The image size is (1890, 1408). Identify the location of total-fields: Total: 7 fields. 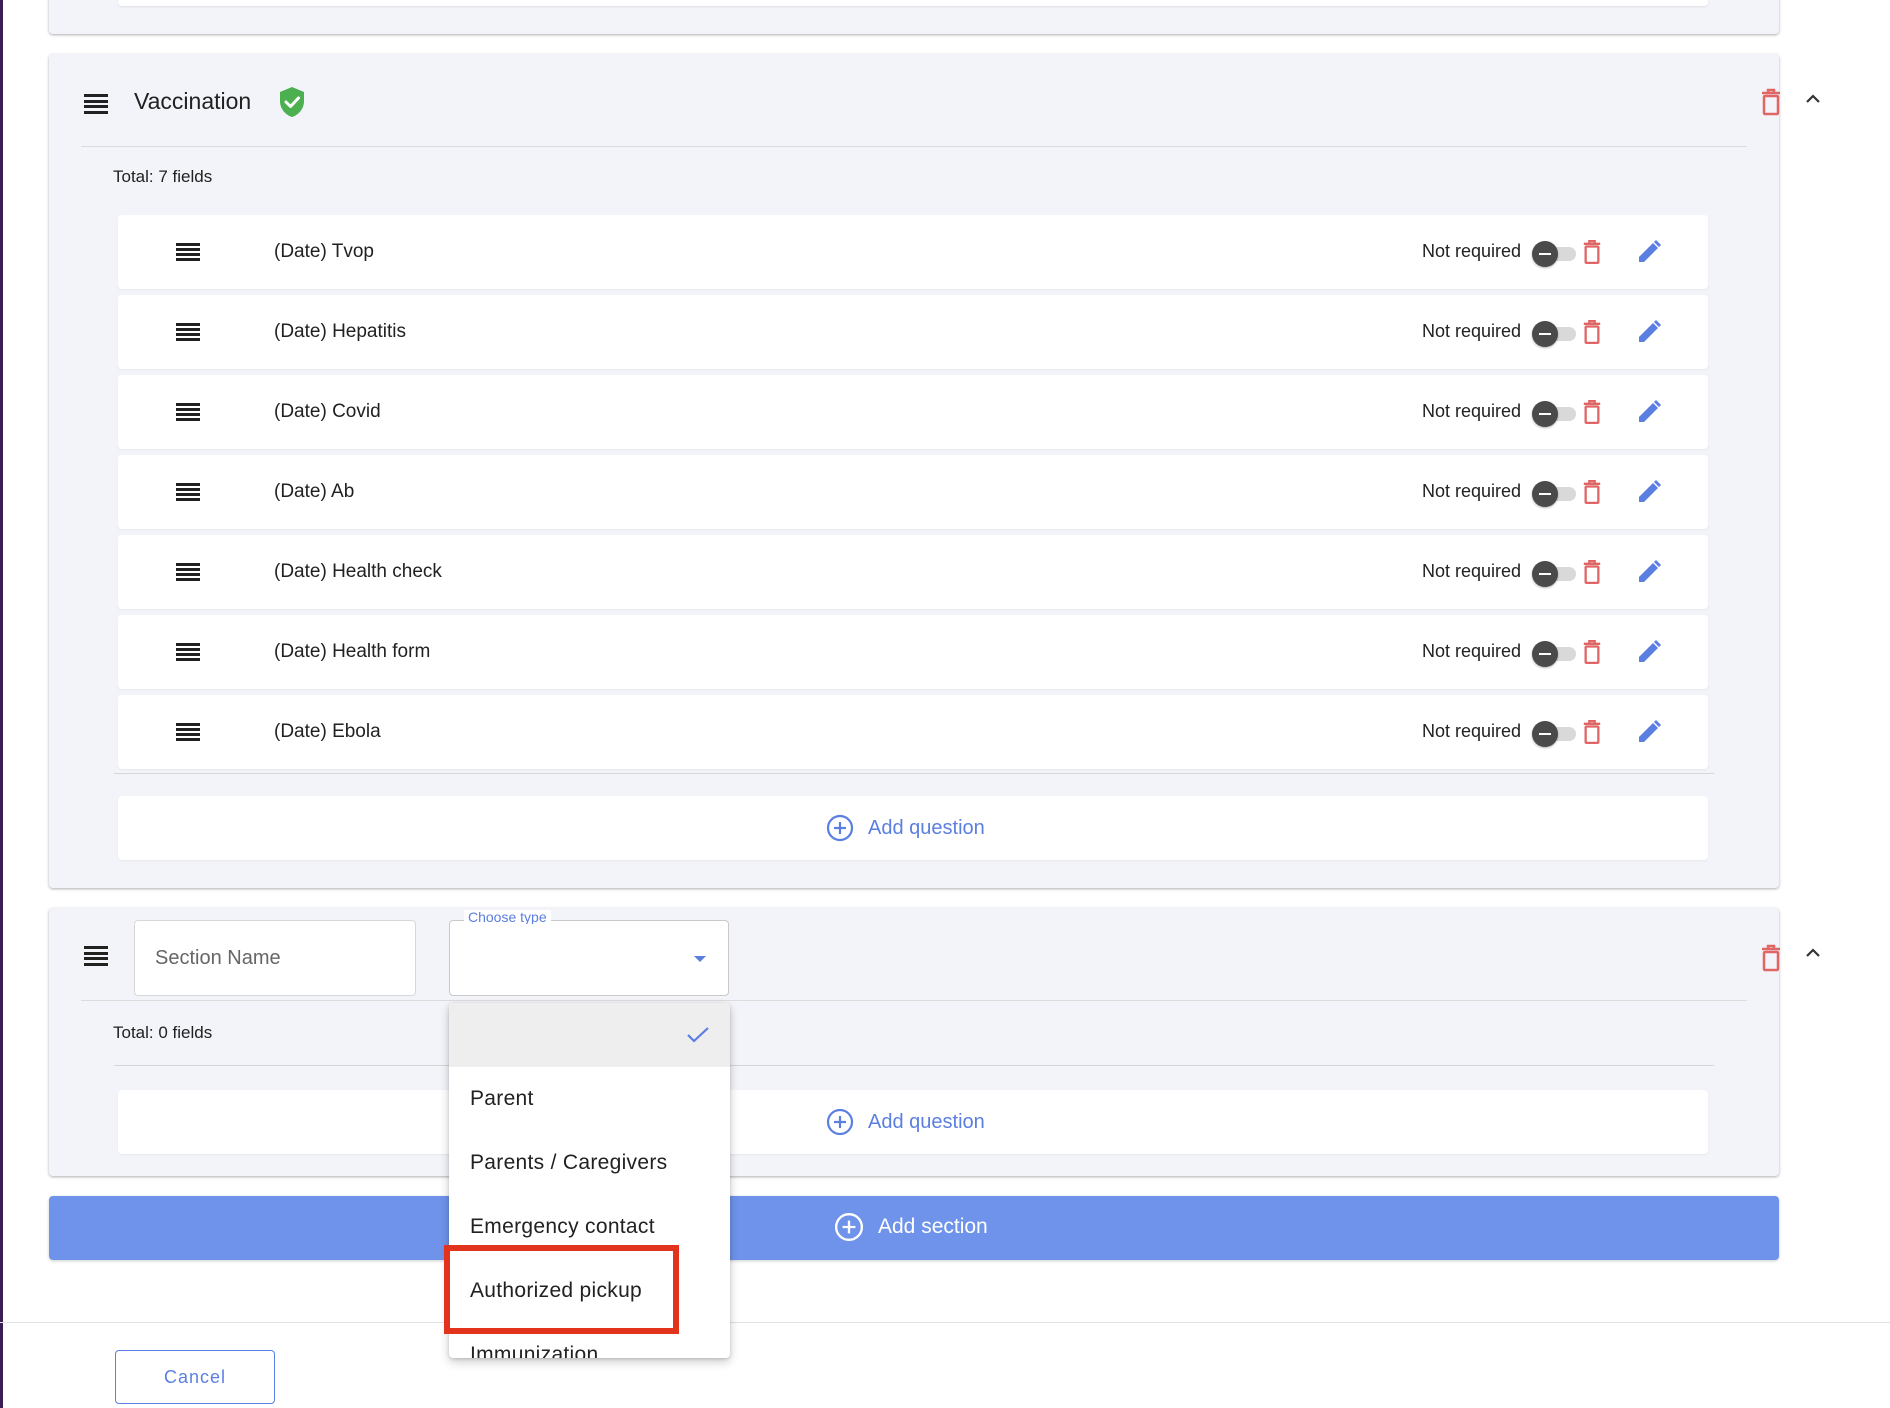
(163, 176).